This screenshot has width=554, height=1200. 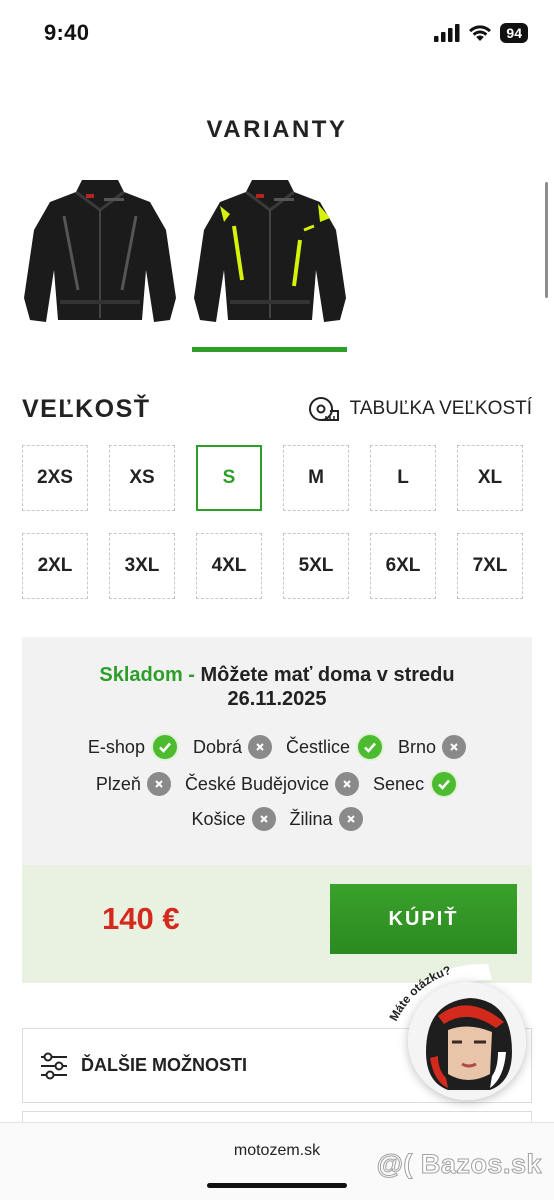 What do you see at coordinates (459, 1164) in the screenshot?
I see `watermark: @( Bazos.sk` at bounding box center [459, 1164].